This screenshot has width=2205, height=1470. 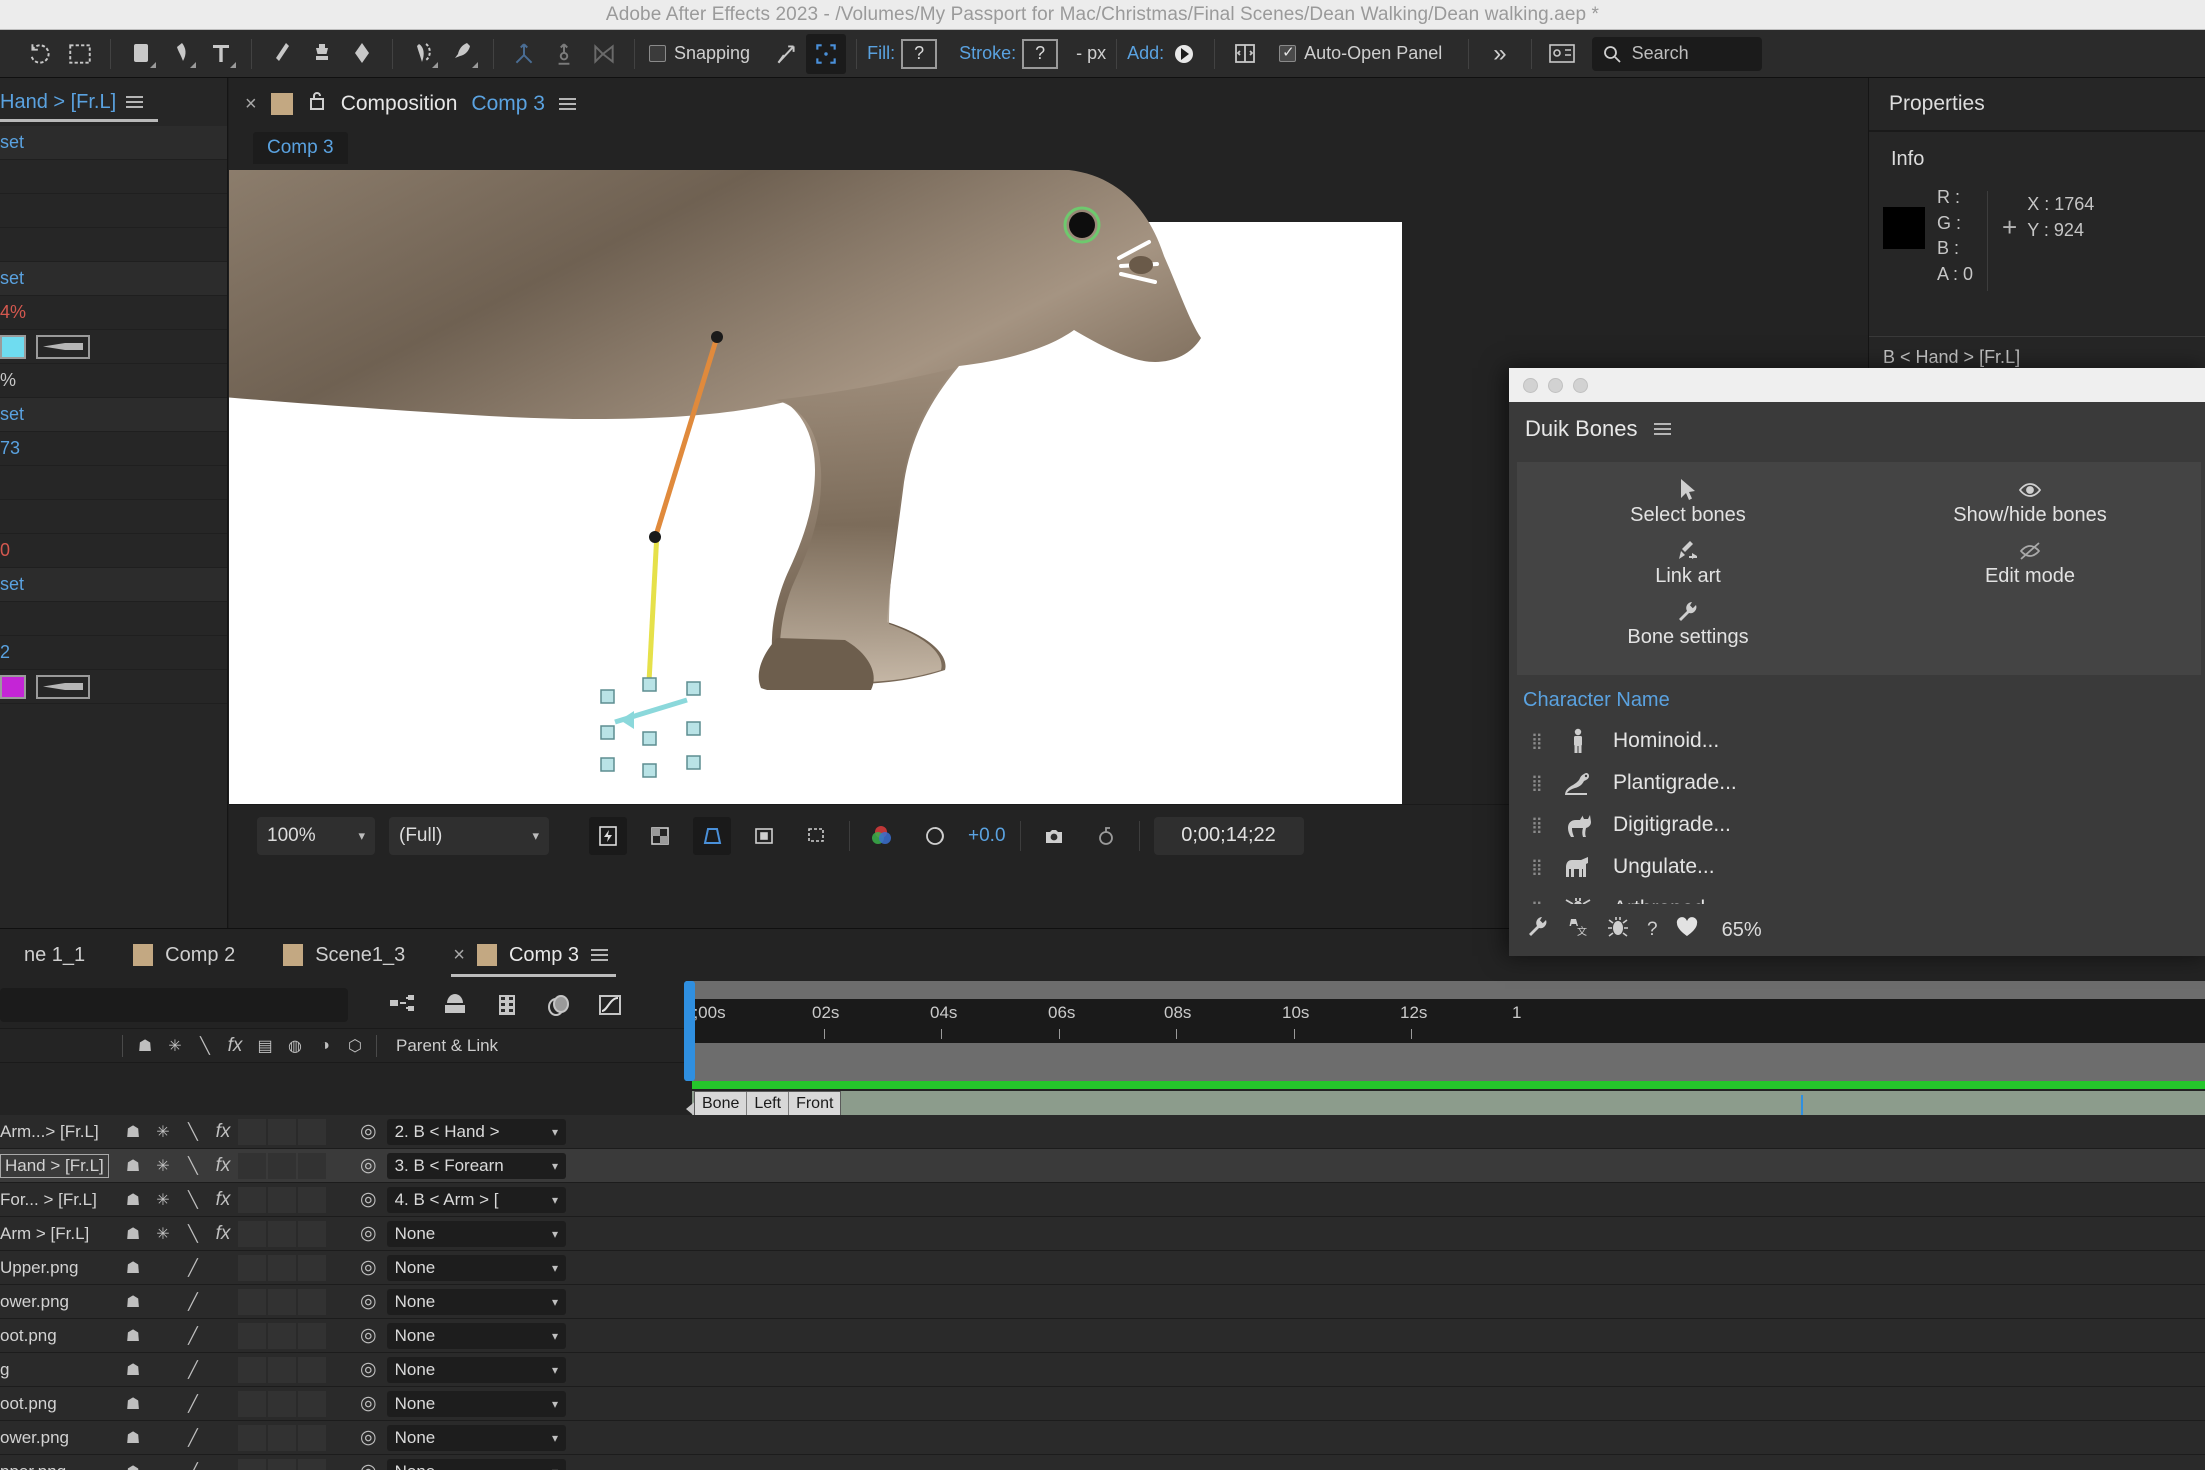 What do you see at coordinates (604, 54) in the screenshot?
I see `mask-tool-icon` at bounding box center [604, 54].